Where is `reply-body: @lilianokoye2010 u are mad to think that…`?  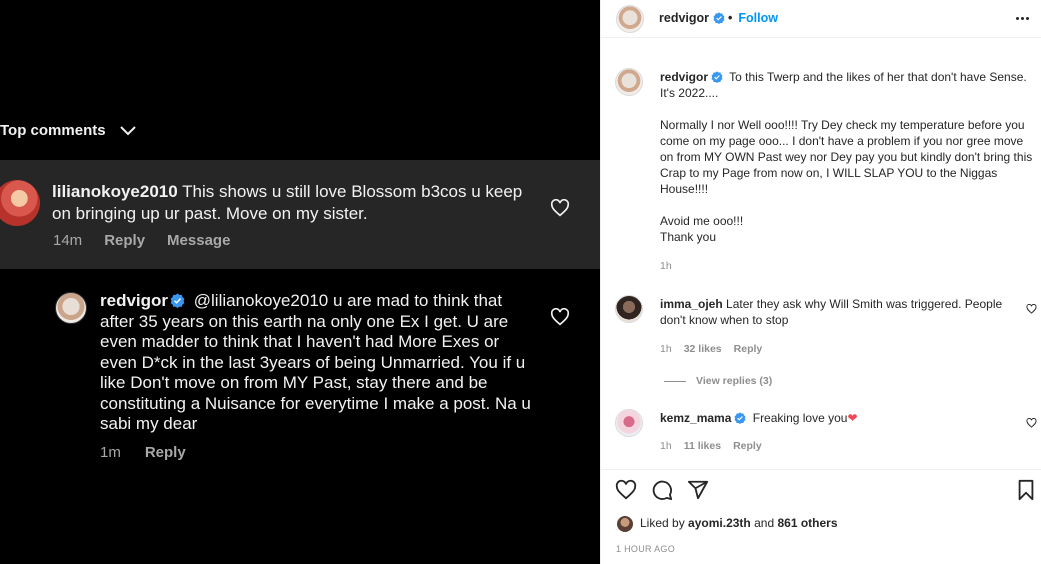
reply-body: @lilianokoye2010 u are mad to think that… is located at coordinates (315, 362).